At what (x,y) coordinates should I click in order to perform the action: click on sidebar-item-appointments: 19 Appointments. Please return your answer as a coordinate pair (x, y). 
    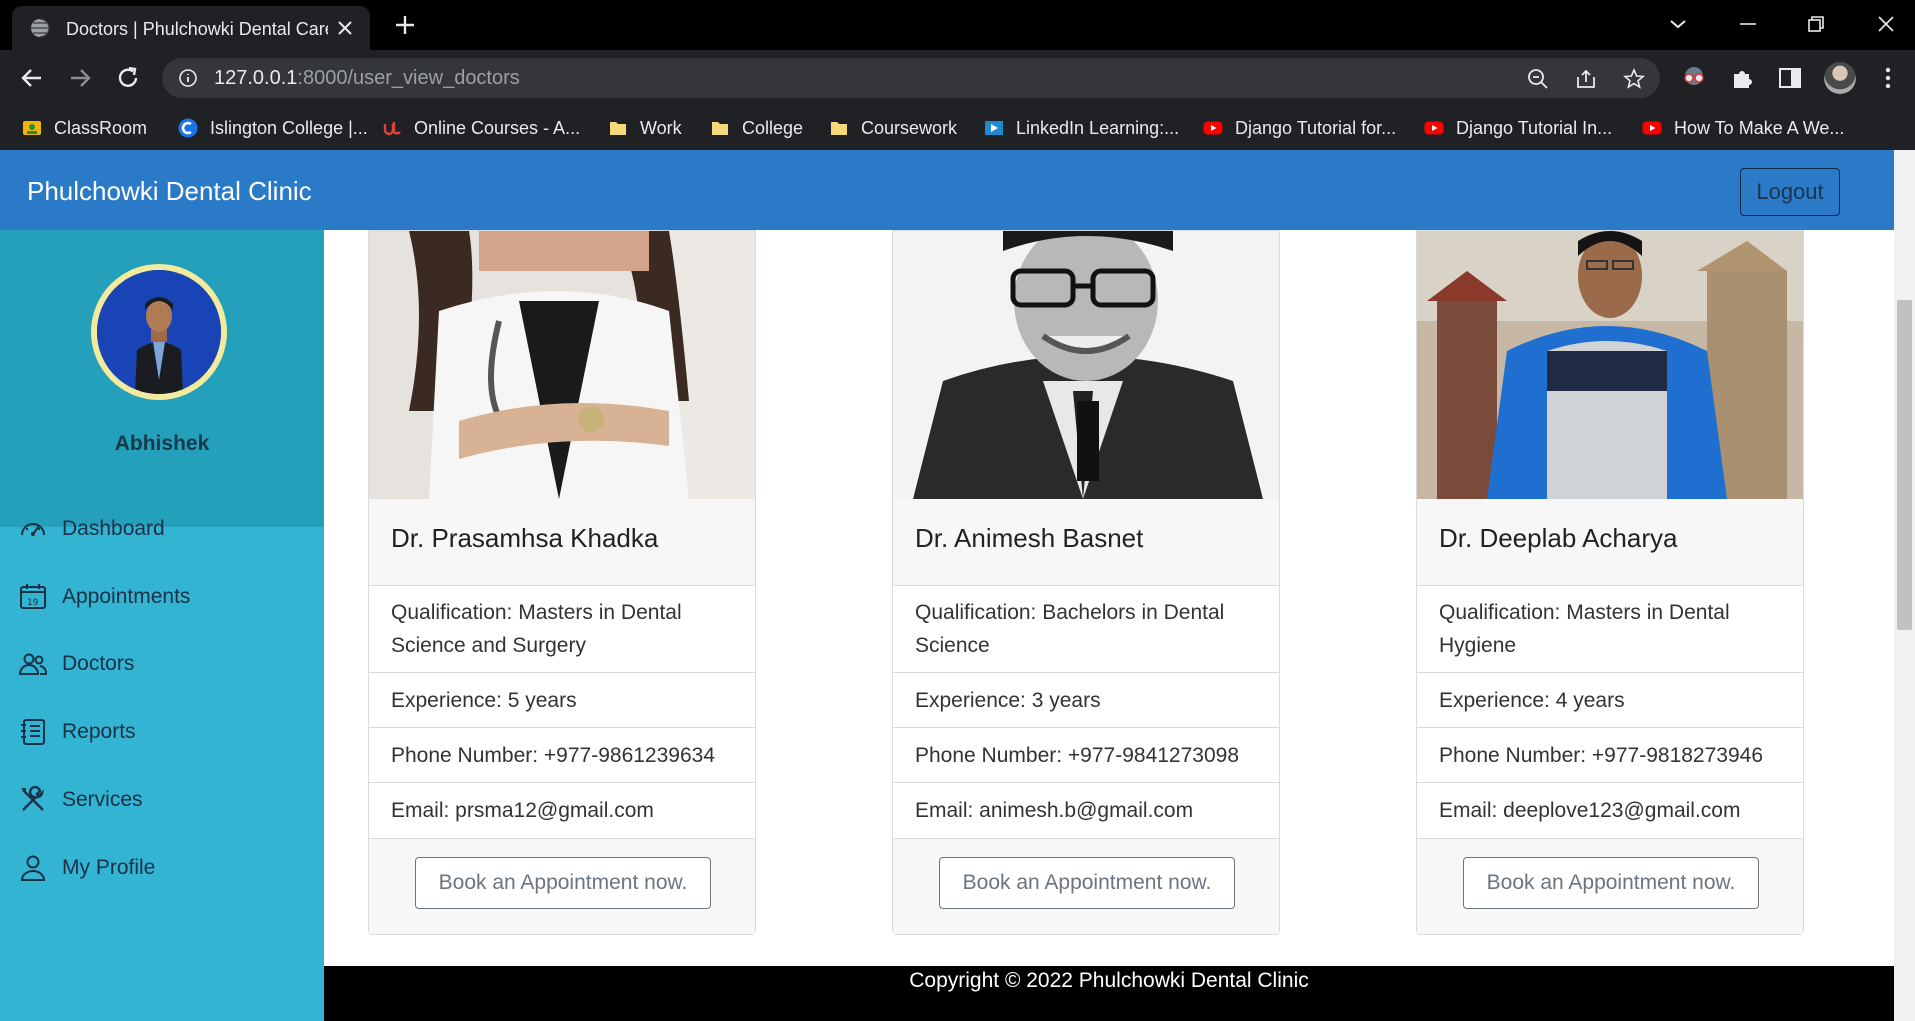
    Looking at the image, I should click on (104, 597).